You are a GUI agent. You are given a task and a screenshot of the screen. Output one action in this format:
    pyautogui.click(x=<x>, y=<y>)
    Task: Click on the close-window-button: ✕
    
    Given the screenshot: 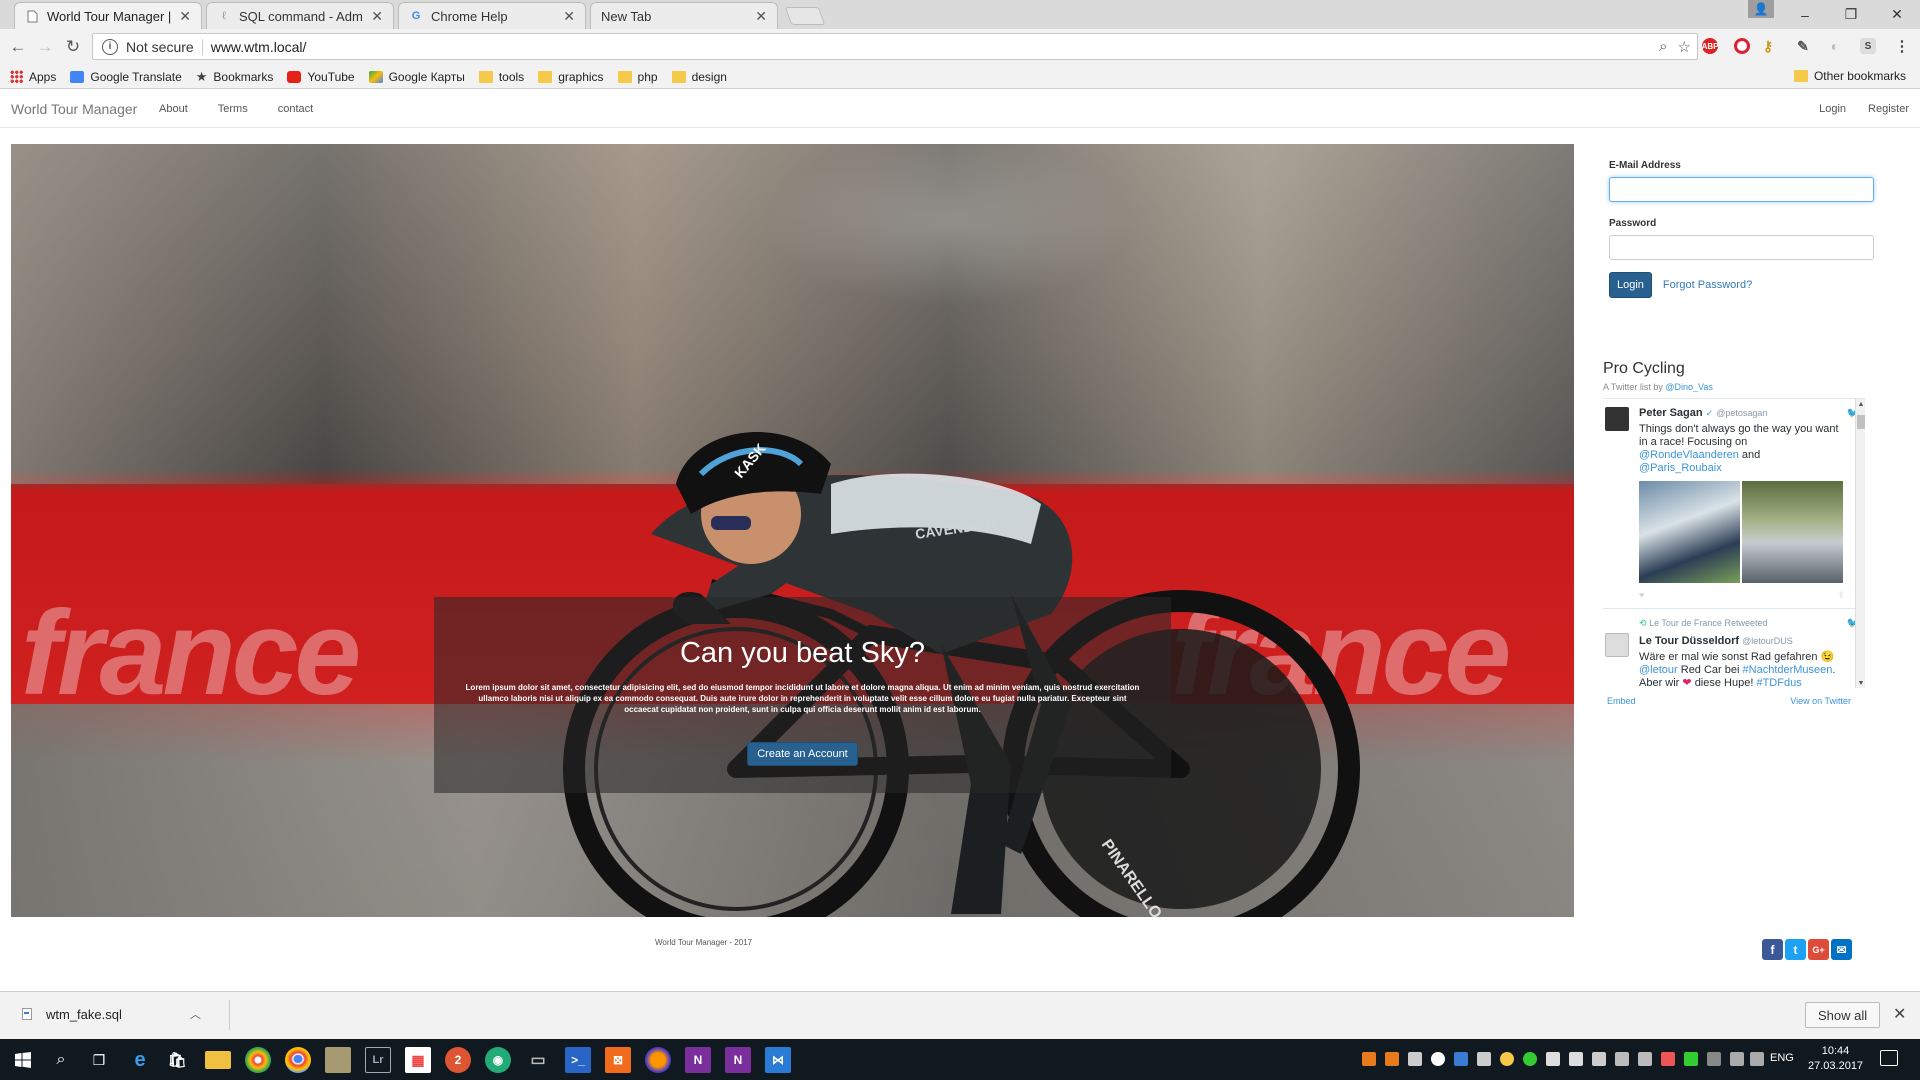 What is the action you would take?
    pyautogui.click(x=1897, y=14)
    